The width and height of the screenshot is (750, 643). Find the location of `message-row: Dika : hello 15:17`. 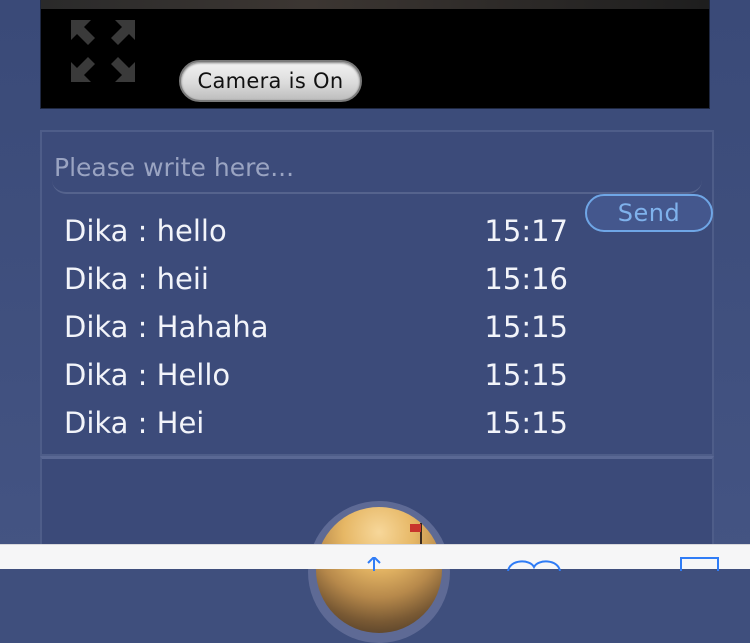

message-row: Dika : hello 15:17 is located at coordinates (317, 238).